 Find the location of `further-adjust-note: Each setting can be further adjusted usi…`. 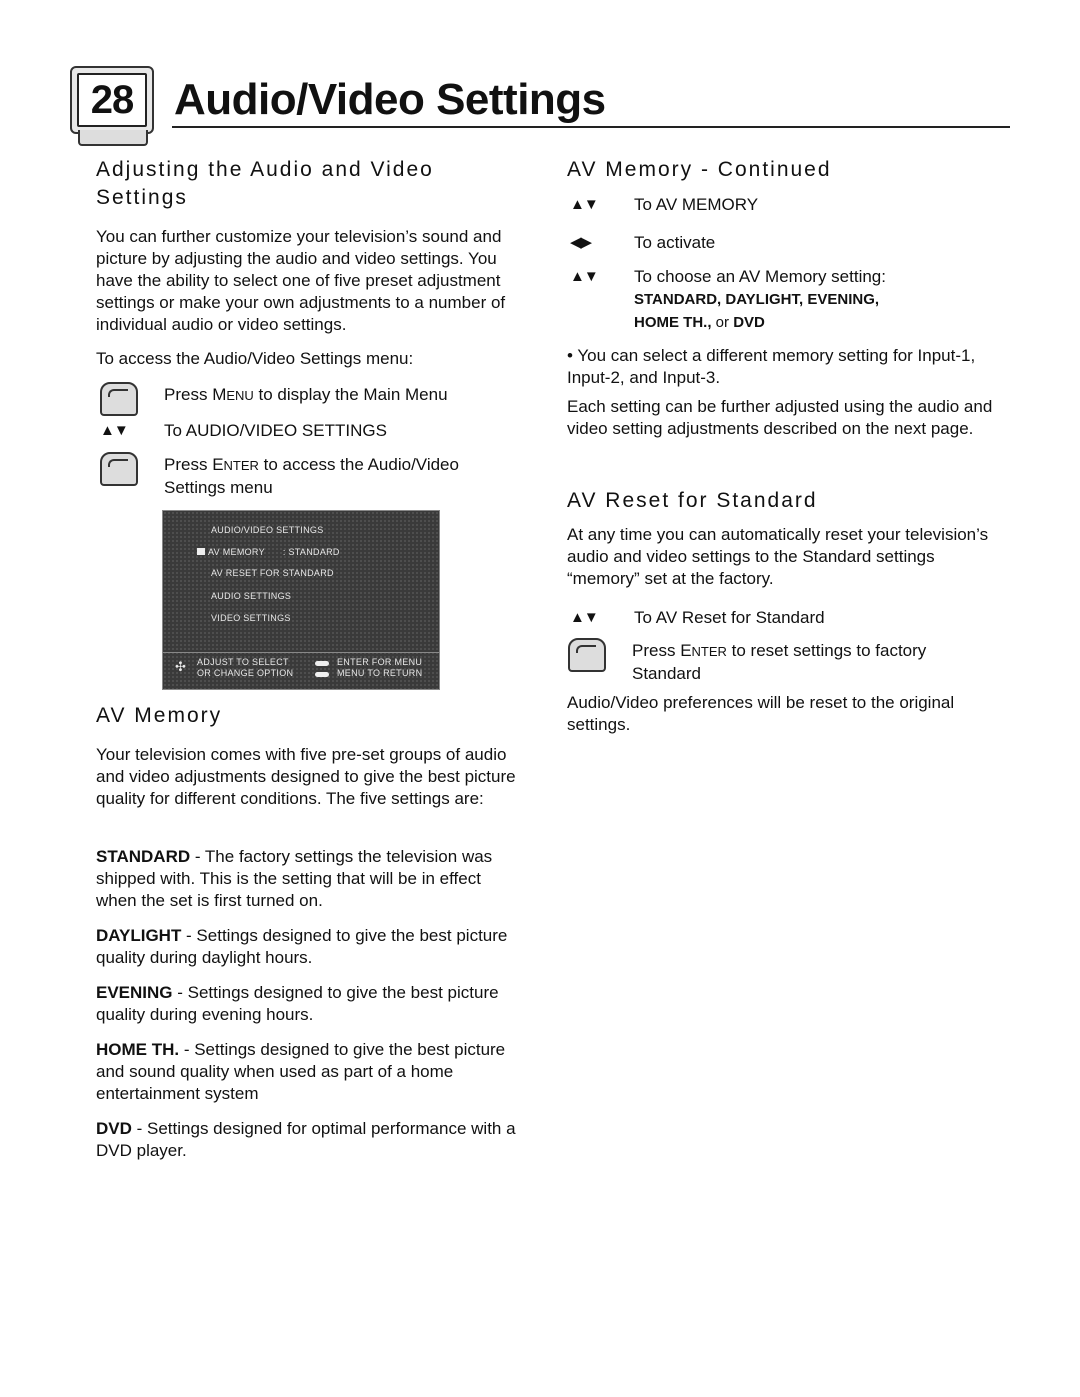

further-adjust-note: Each setting can be further adjusted usi… is located at coordinates (780, 417).